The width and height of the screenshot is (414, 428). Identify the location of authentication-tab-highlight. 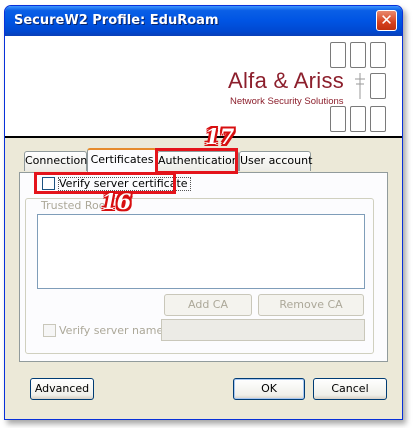
(196, 161).